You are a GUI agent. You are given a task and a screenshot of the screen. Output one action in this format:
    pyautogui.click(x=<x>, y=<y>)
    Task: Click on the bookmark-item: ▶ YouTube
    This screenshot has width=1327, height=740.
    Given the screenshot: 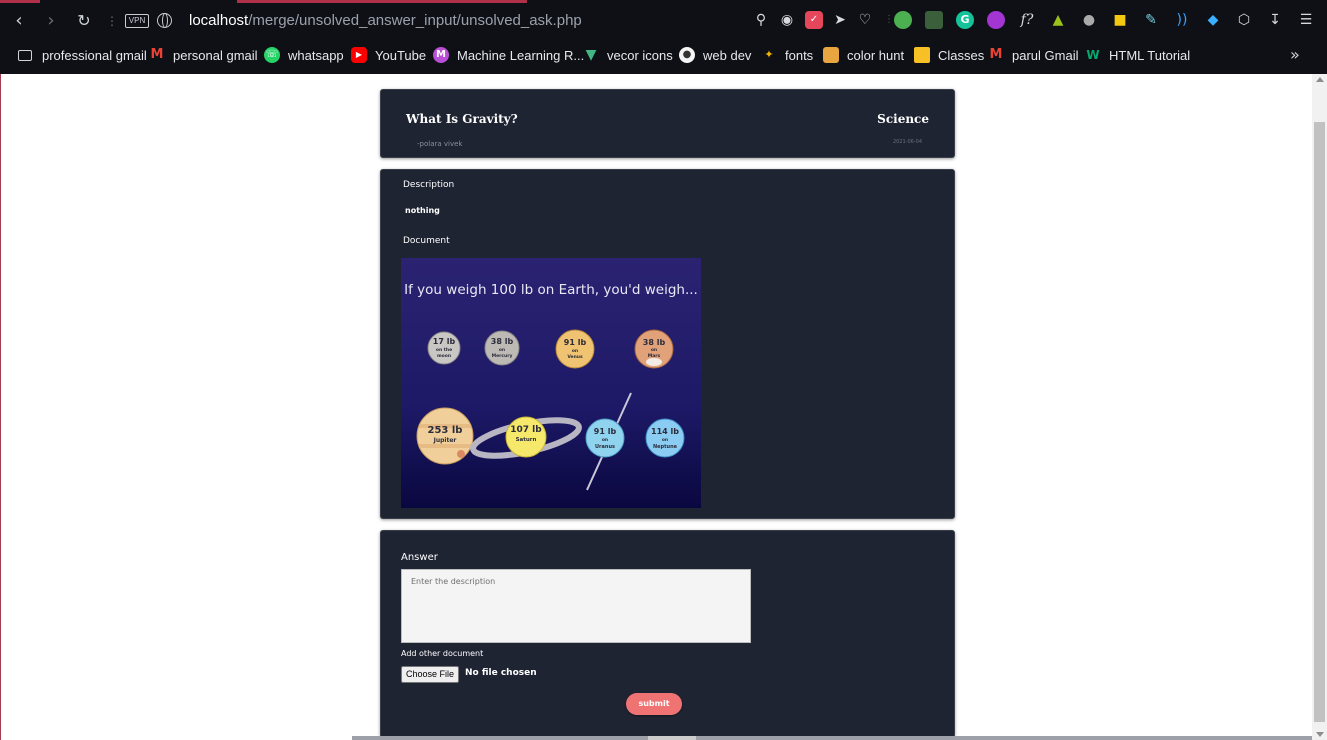 What is the action you would take?
    pyautogui.click(x=388, y=55)
    